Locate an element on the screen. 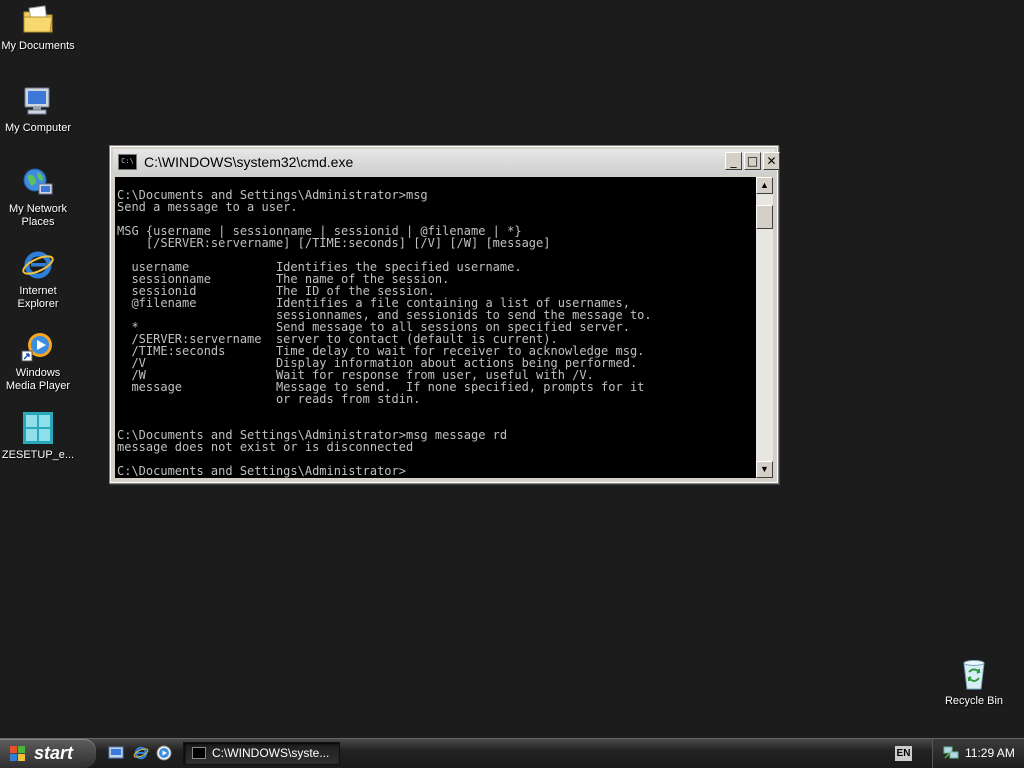  language-indicator: EN is located at coordinates (903, 753).